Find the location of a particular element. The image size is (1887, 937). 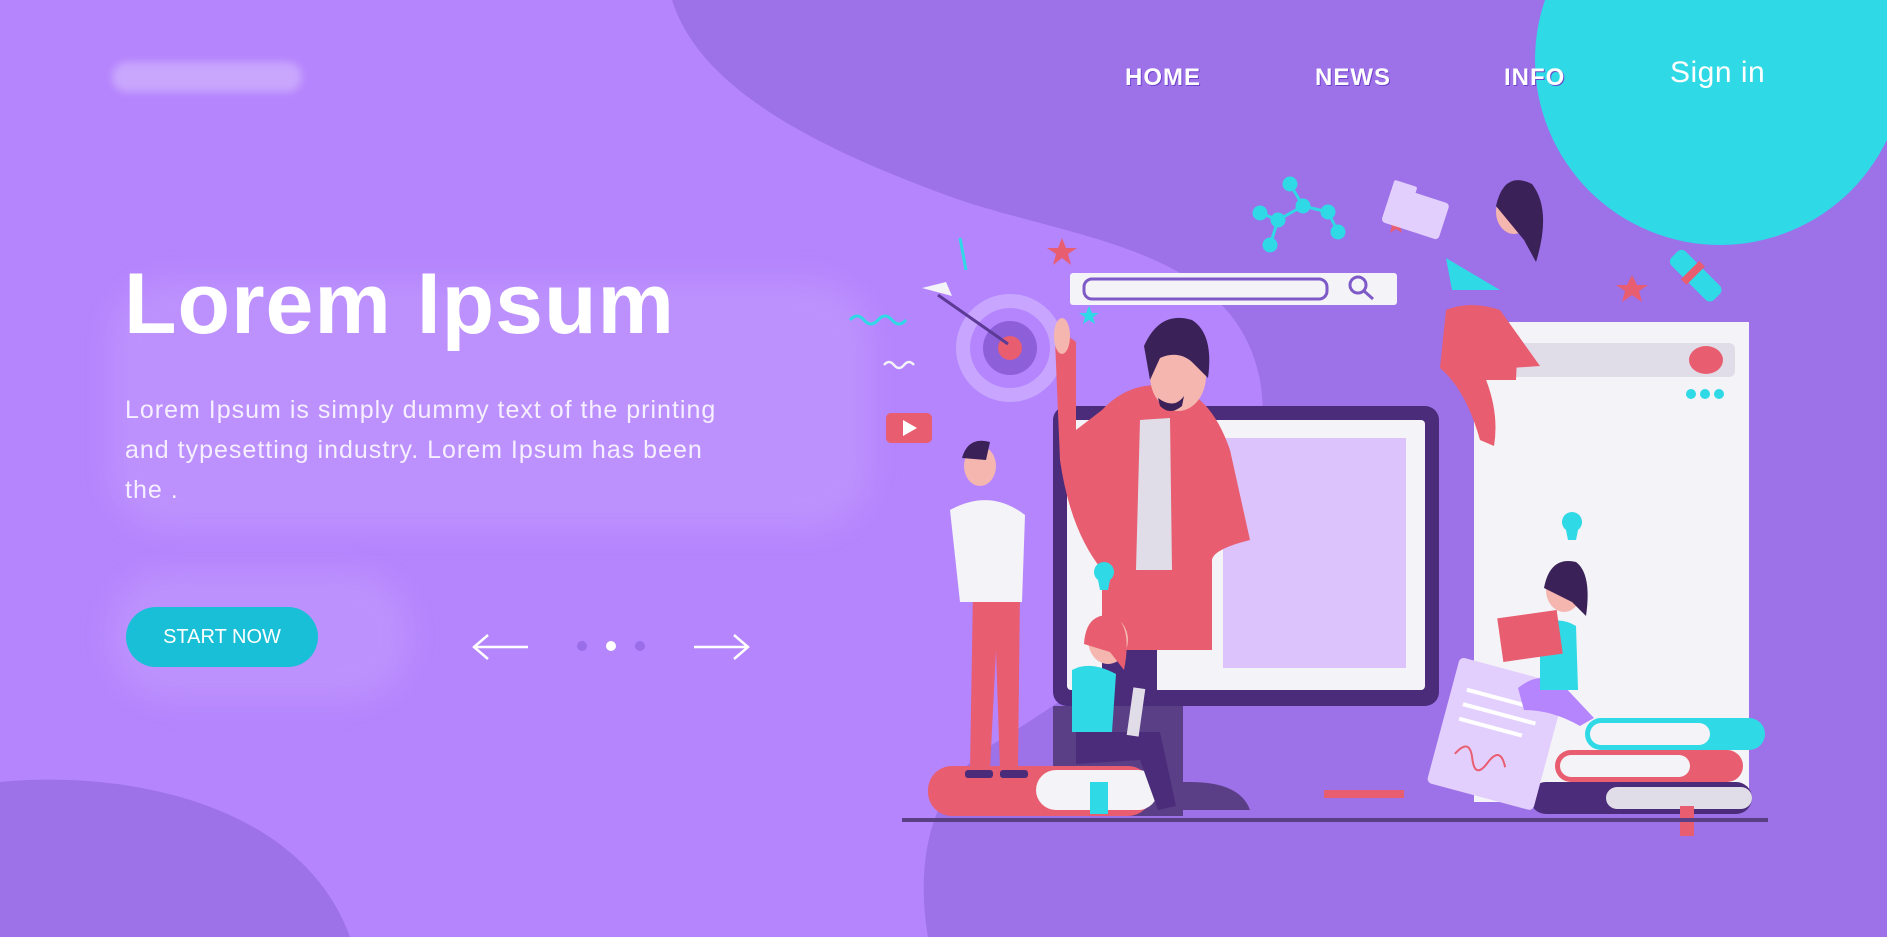

search-bar-graphic is located at coordinates (1233, 289).